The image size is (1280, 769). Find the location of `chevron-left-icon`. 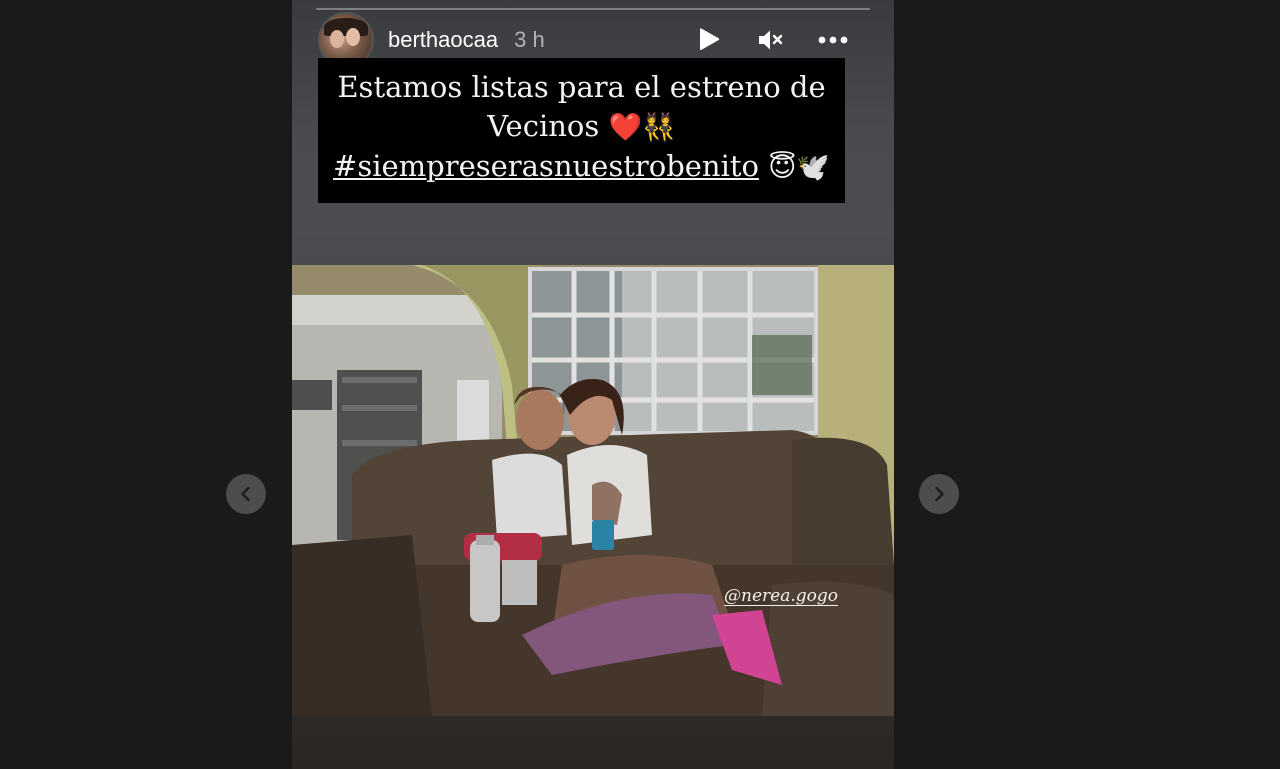

chevron-left-icon is located at coordinates (245, 494).